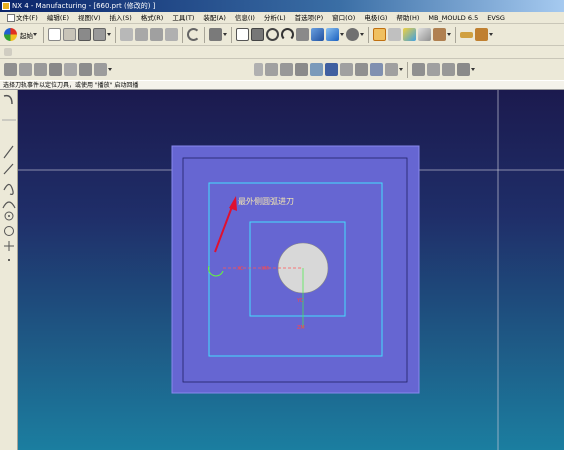 The image size is (564, 450). I want to click on new-icon, so click(54, 34).